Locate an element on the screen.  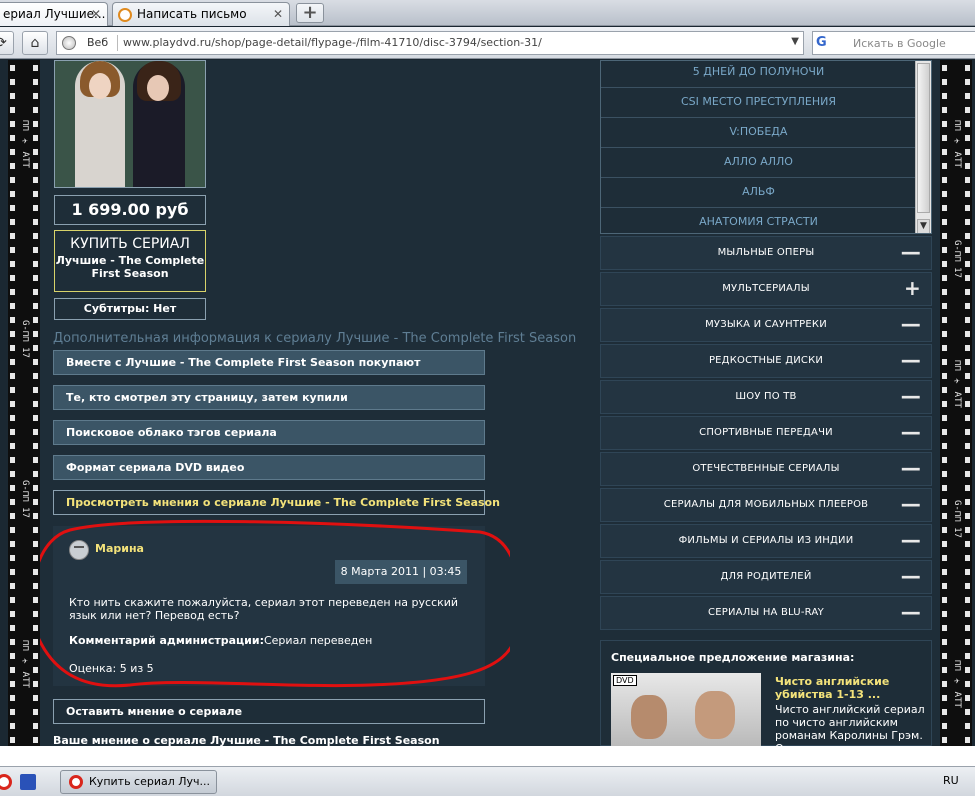
category-label: МЫЛЬНЫЕ ОПЕРЫ is located at coordinates (766, 252).